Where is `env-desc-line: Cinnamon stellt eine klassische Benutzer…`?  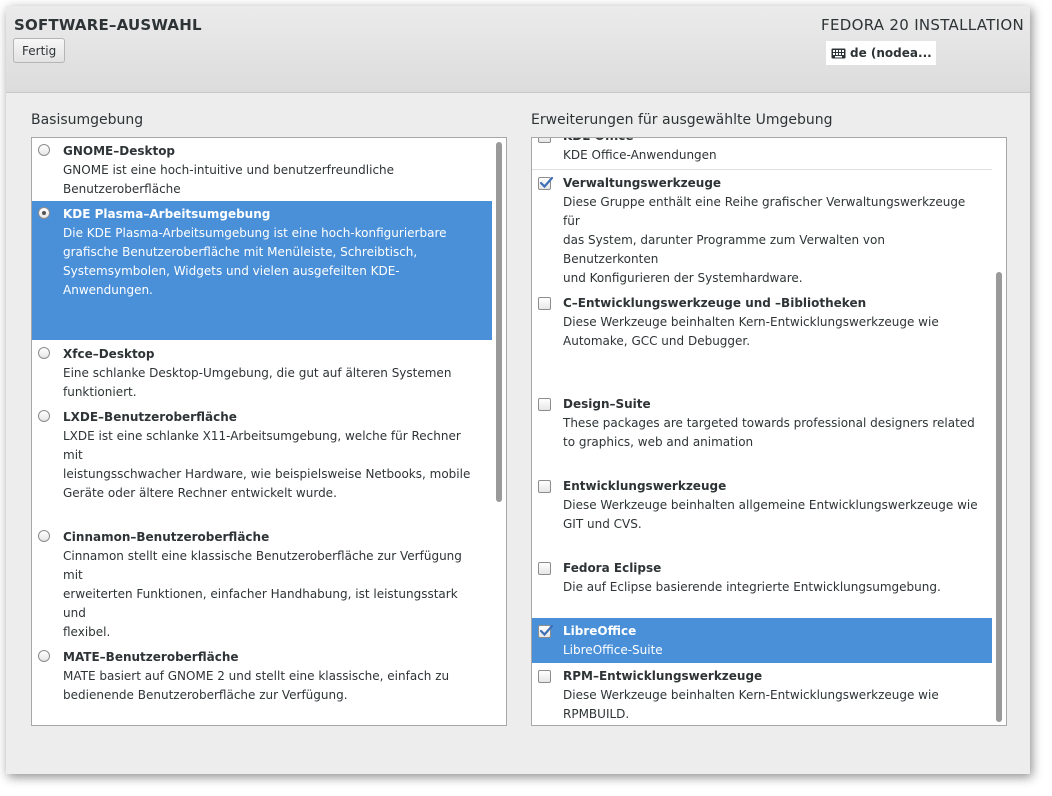 env-desc-line: Cinnamon stellt eine klassische Benutzer… is located at coordinates (262, 565).